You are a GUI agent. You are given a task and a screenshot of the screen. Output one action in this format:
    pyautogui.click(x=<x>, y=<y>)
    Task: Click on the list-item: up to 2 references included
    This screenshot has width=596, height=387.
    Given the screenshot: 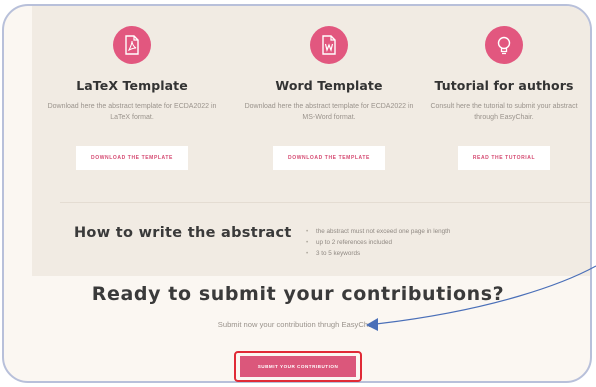 What is the action you would take?
    pyautogui.click(x=377, y=242)
    